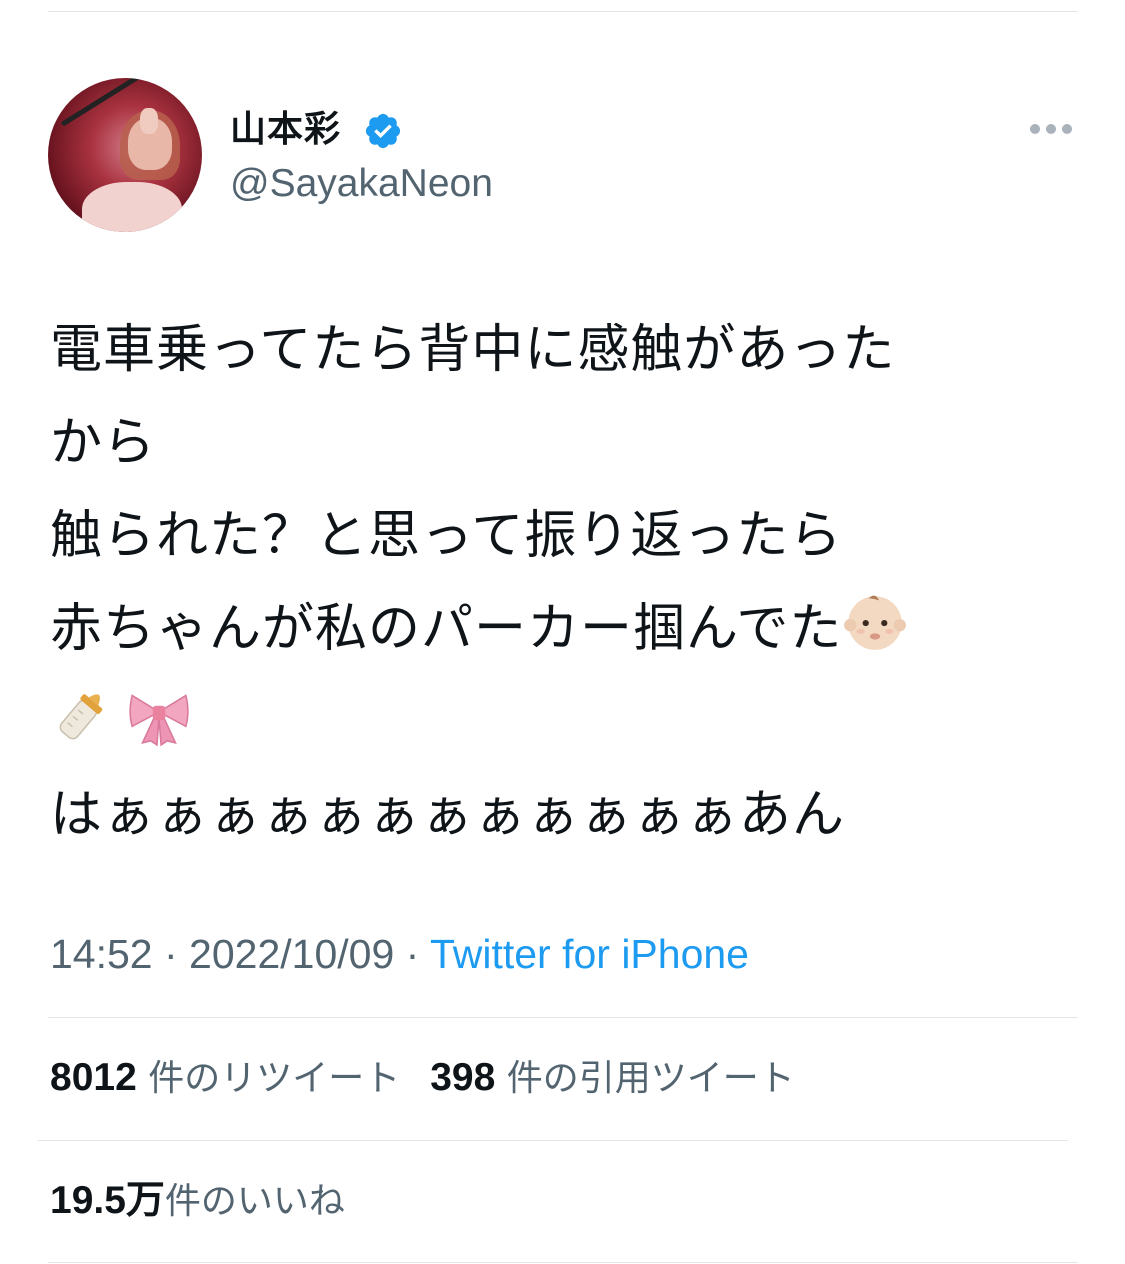 The image size is (1125, 1264). I want to click on tweet-line: はぁぁぁぁぁぁぁぁぁぁぁぁあん, so click(448, 815).